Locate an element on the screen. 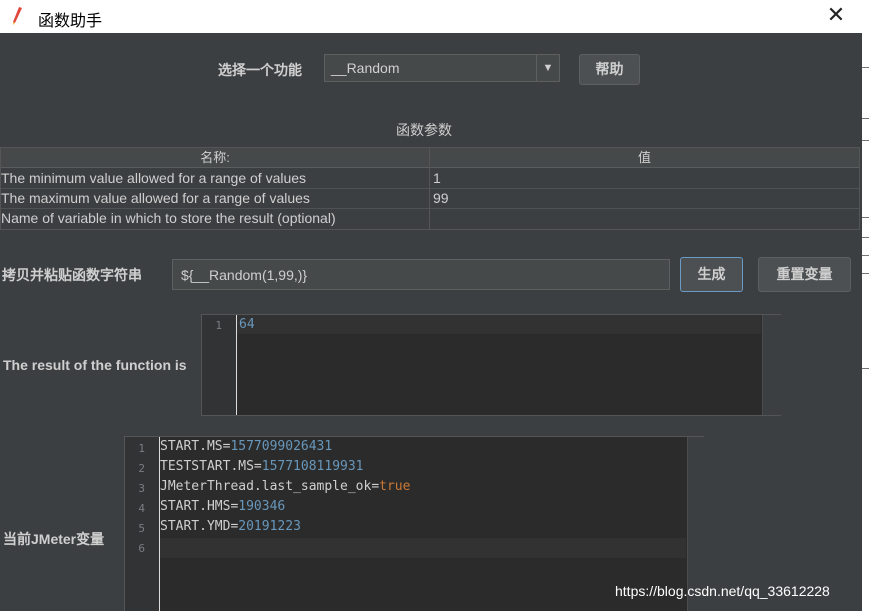 The image size is (869, 611). line-number: 5 is located at coordinates (141, 528).